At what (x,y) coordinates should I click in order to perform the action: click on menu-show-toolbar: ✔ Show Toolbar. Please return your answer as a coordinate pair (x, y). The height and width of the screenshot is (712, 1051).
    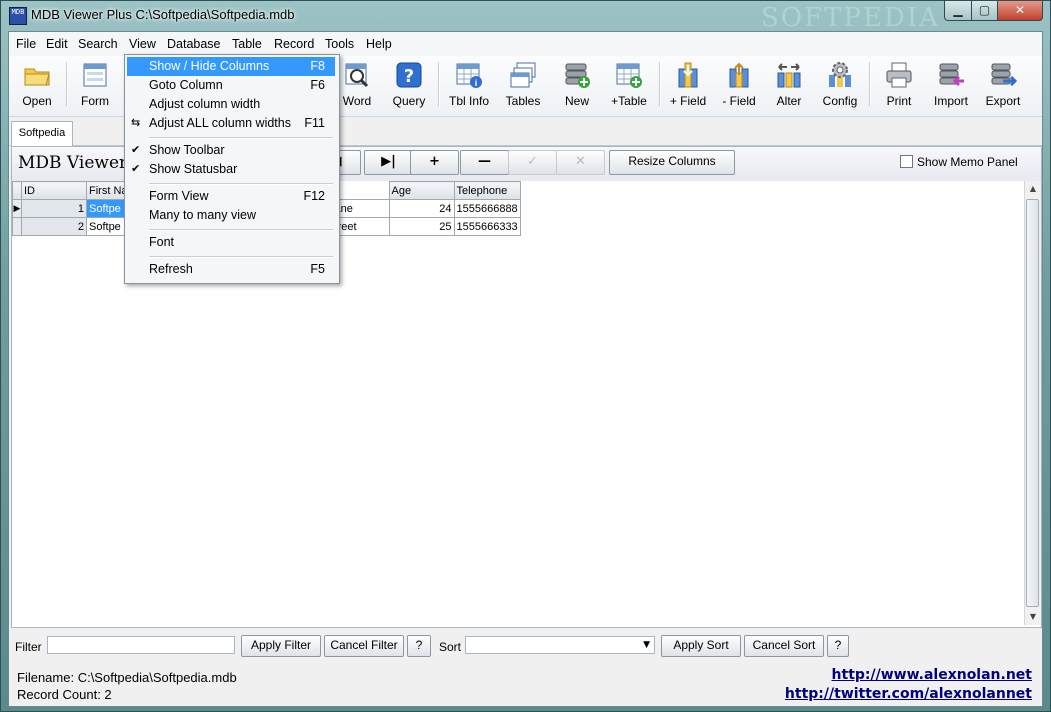
    Looking at the image, I should click on (231, 150).